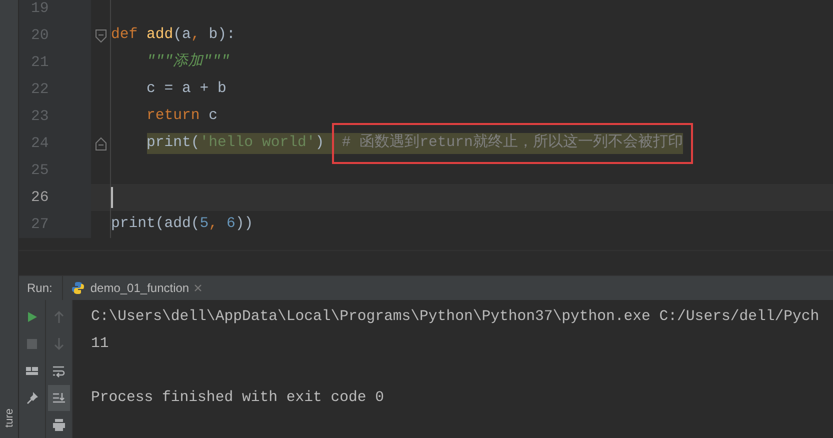 This screenshot has height=438, width=833. Describe the element at coordinates (9, 418) in the screenshot. I see `sidebar-label: ture` at that location.